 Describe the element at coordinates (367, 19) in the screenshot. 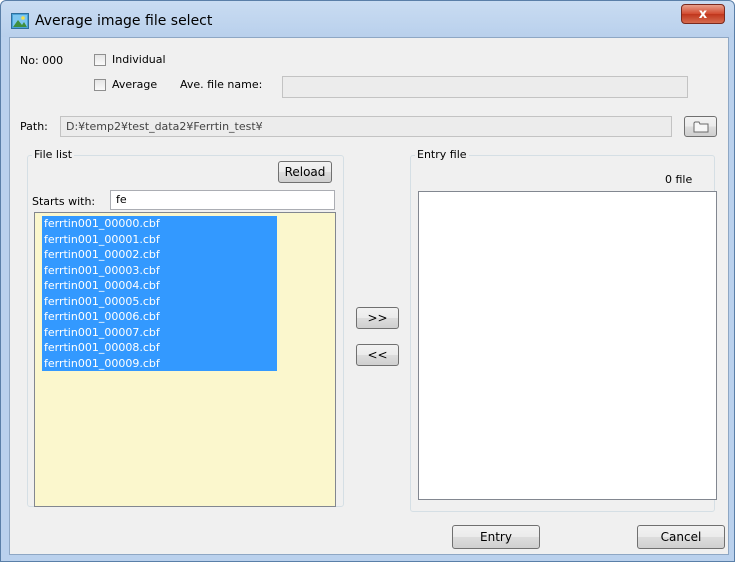

I see `title-bar: Average image file select x` at that location.